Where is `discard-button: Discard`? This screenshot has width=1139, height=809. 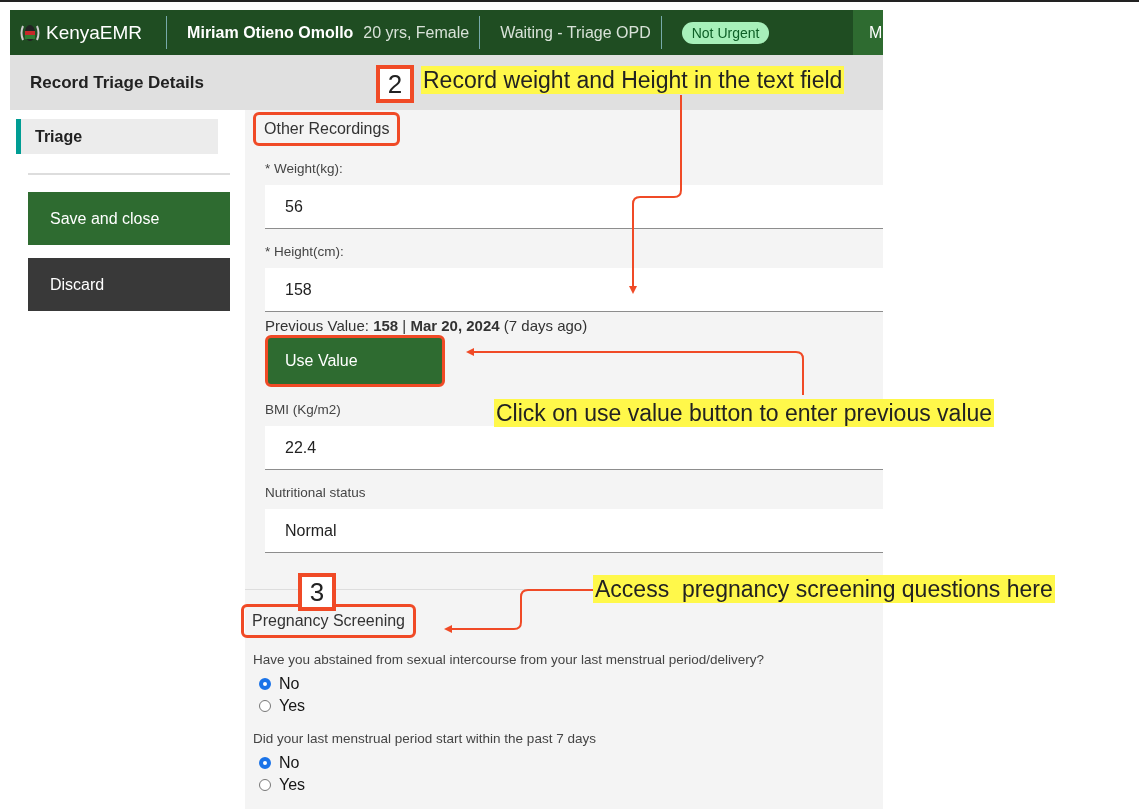
discard-button: Discard is located at coordinates (129, 284).